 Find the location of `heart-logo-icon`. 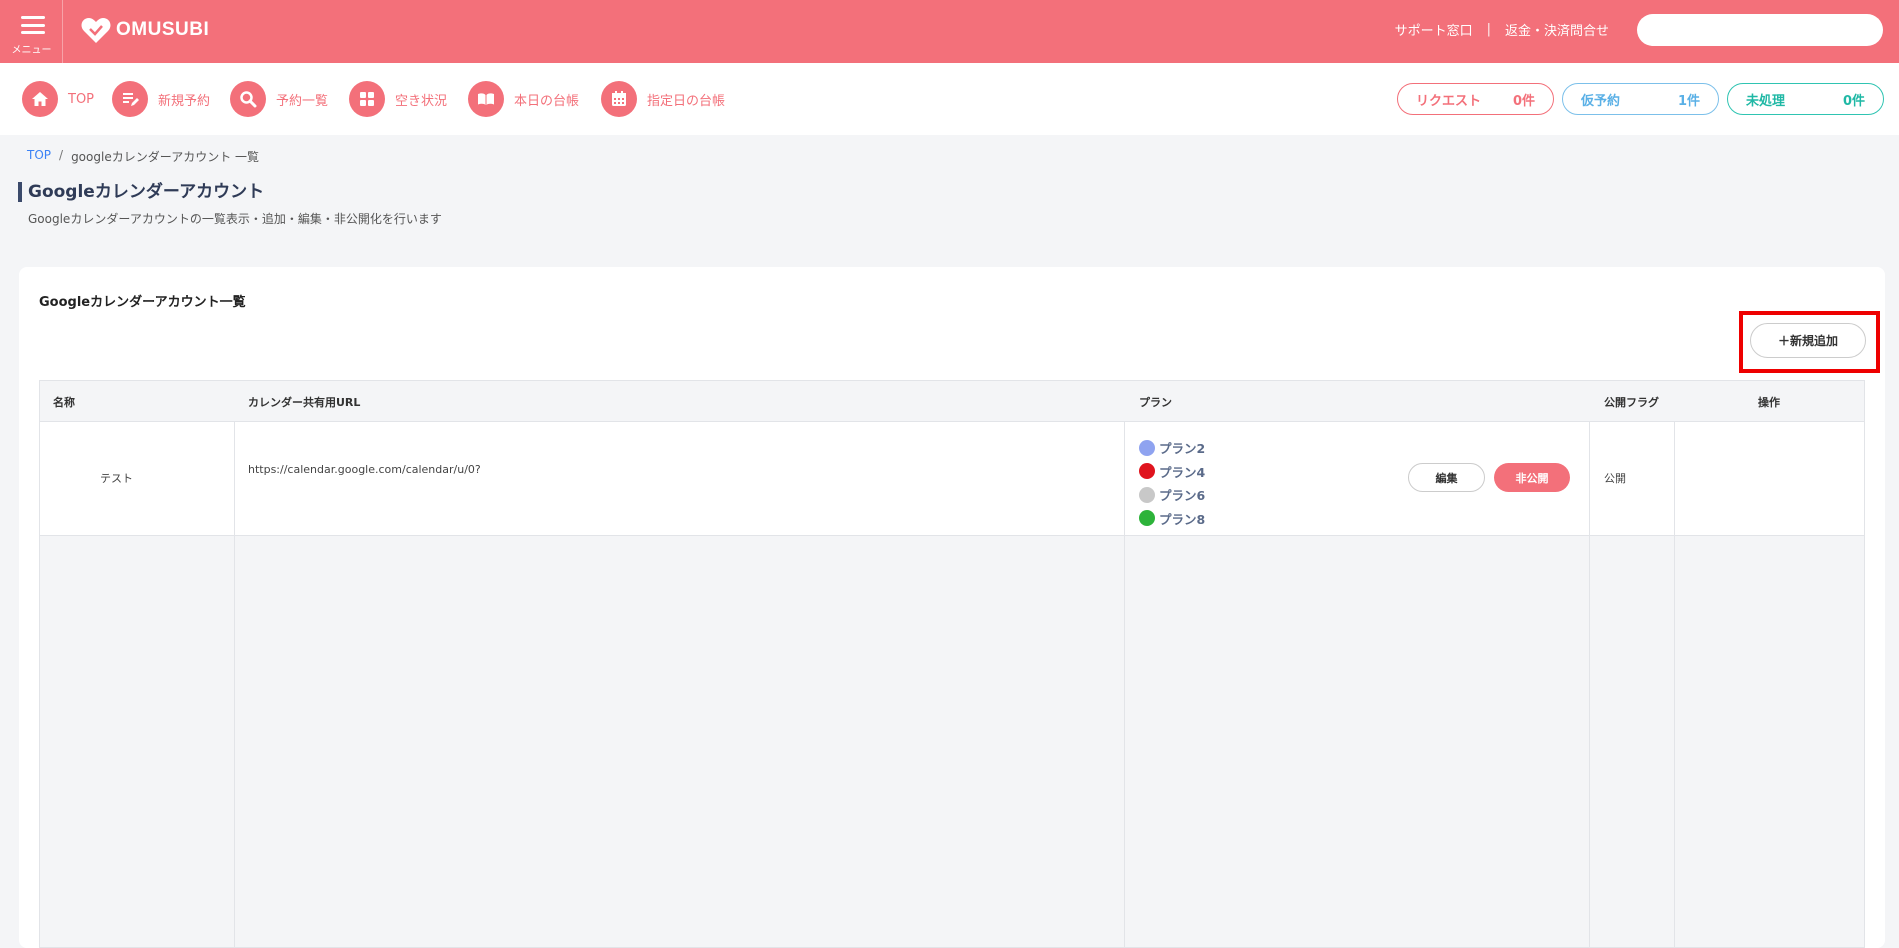

heart-logo-icon is located at coordinates (96, 30).